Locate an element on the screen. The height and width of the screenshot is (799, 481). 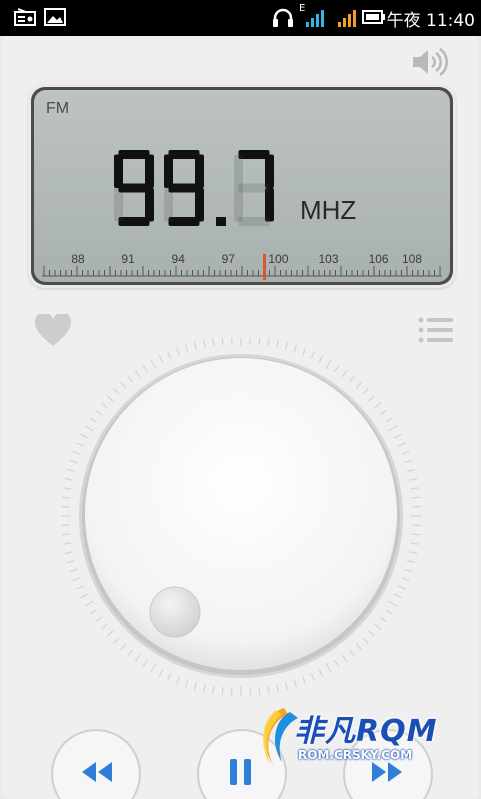
previous-station-button is located at coordinates (96, 763).